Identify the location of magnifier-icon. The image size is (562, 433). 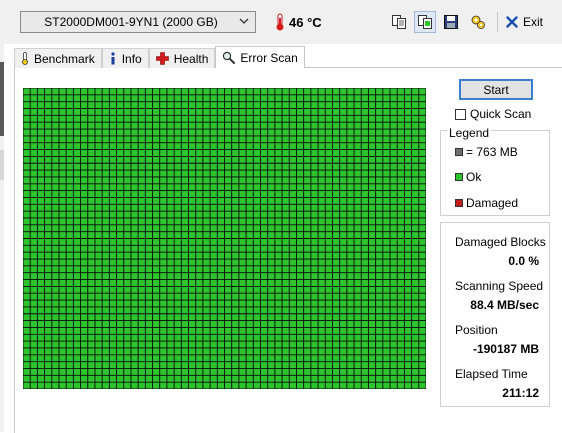
(229, 57).